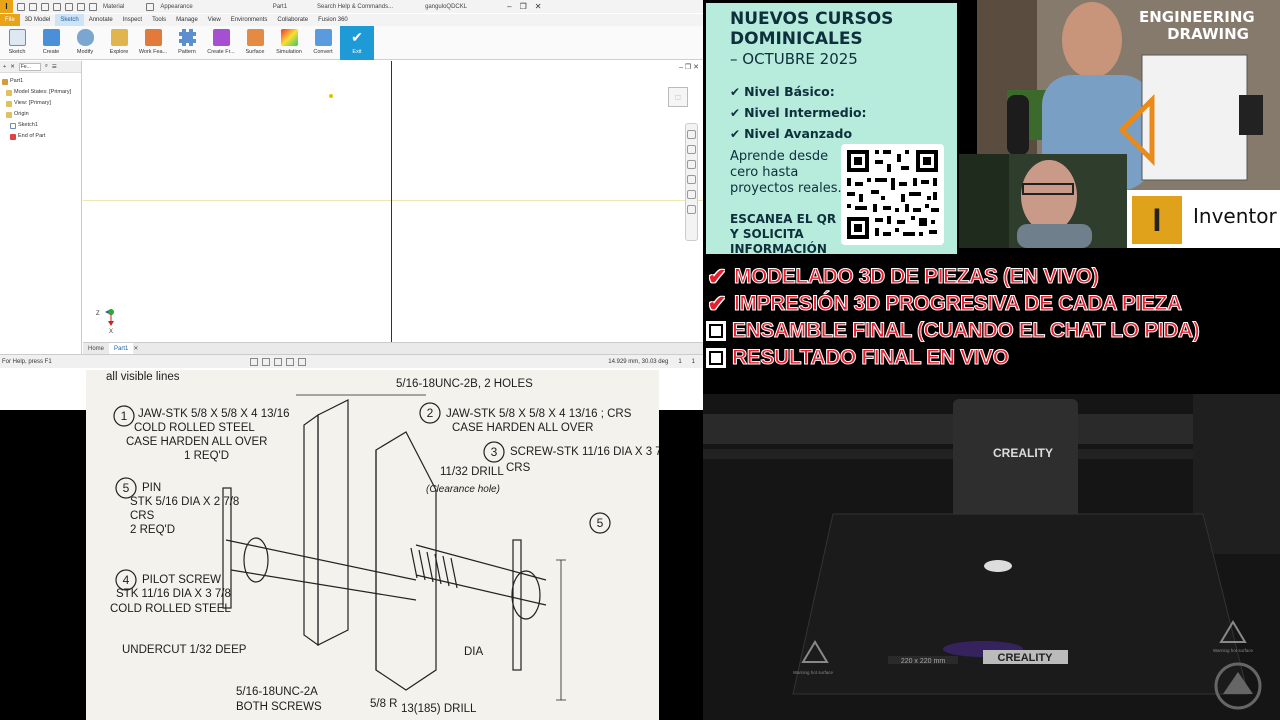  What do you see at coordinates (187, 43) in the screenshot?
I see `ribbon-pattern-button: Pattern` at bounding box center [187, 43].